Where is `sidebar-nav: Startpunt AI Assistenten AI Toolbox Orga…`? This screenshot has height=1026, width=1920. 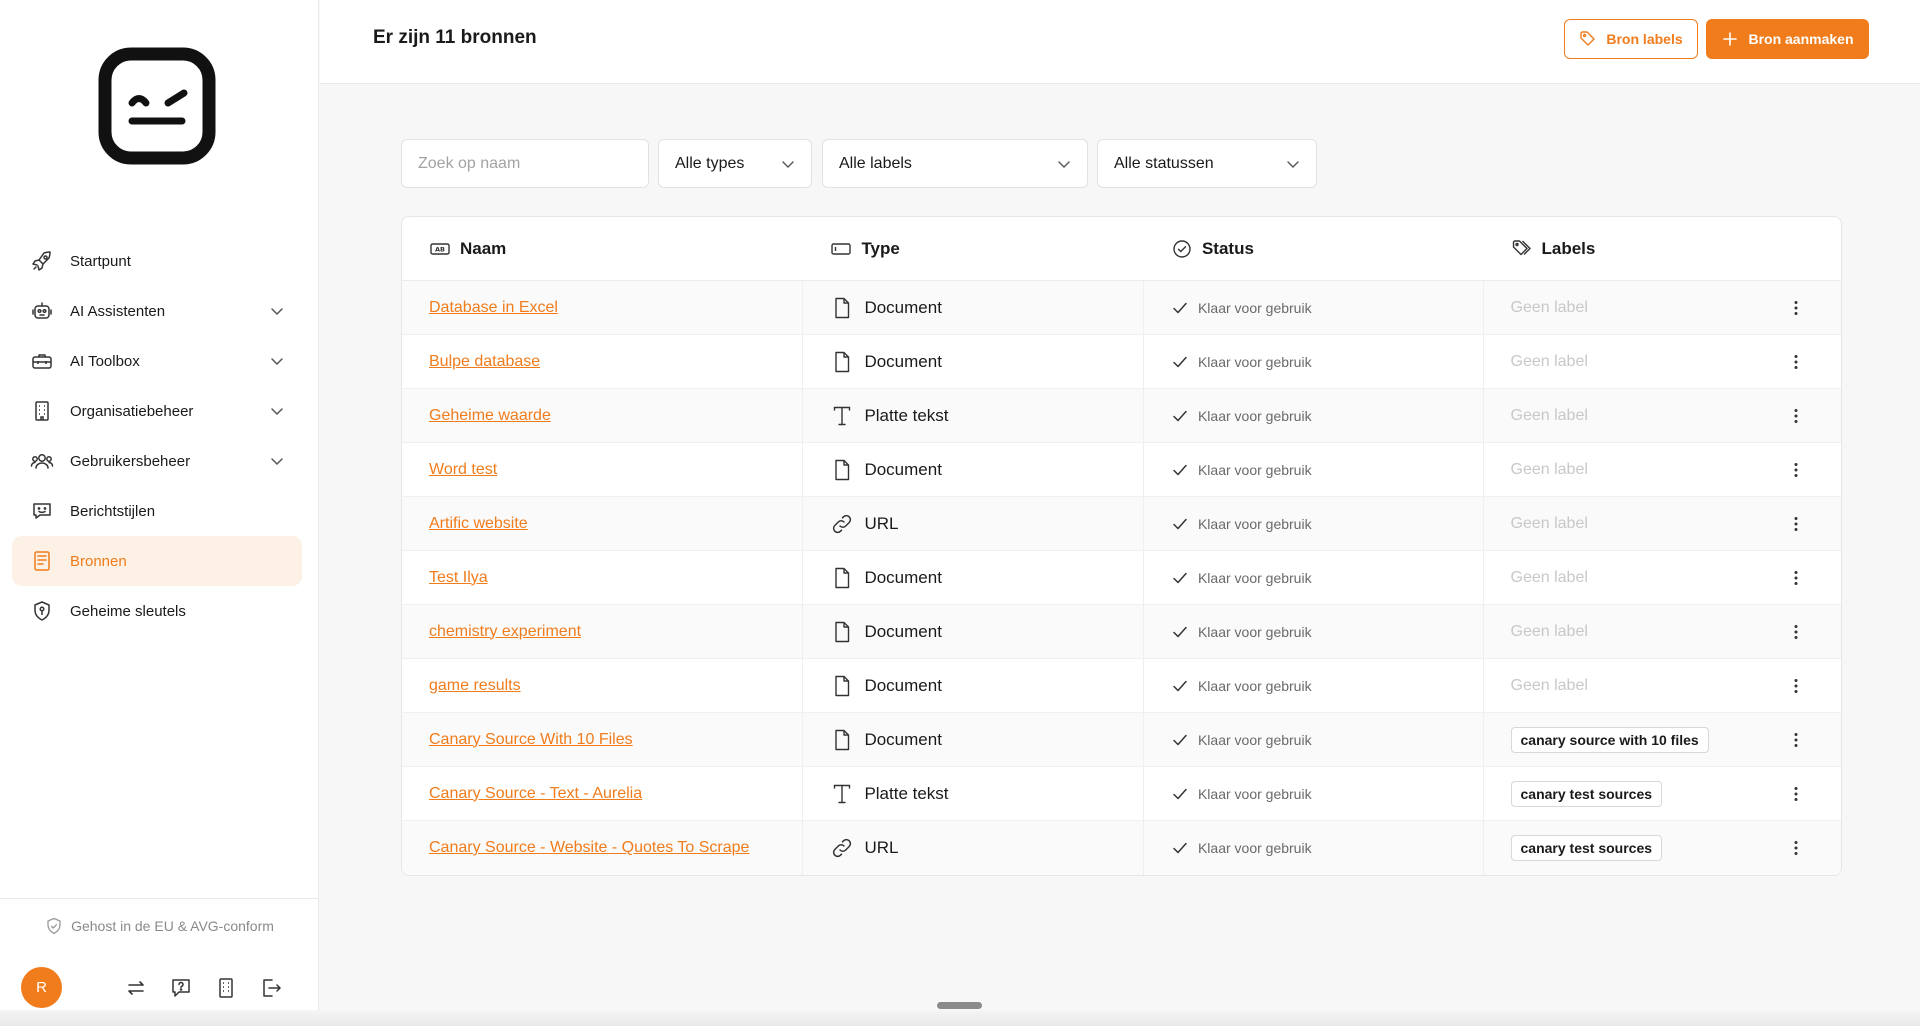
sidebar-nav: Startpunt AI Assistenten AI Toolbox Orga… is located at coordinates (157, 436).